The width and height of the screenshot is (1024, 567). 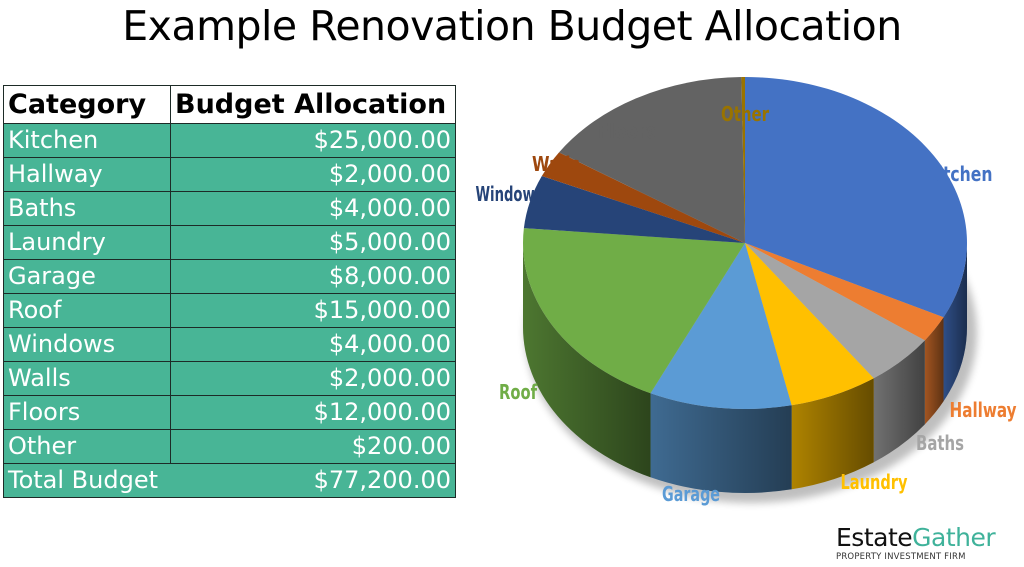 What do you see at coordinates (874, 482) in the screenshot?
I see `pie-label-laundry: Laundry` at bounding box center [874, 482].